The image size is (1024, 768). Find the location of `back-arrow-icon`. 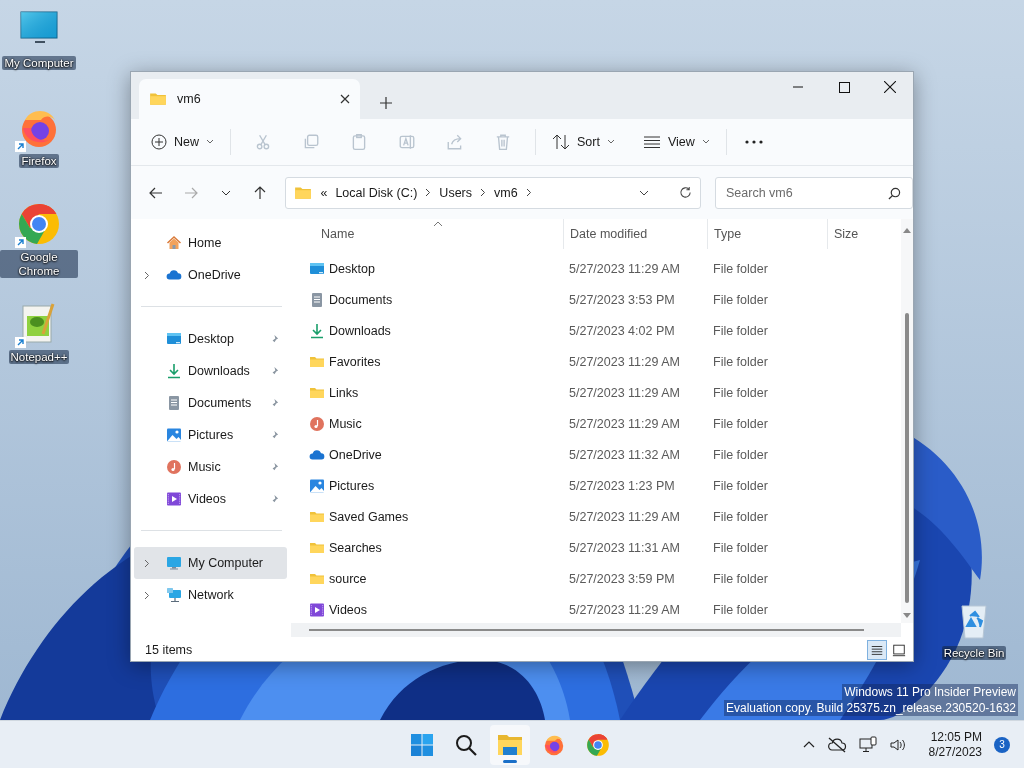

back-arrow-icon is located at coordinates (156, 192).